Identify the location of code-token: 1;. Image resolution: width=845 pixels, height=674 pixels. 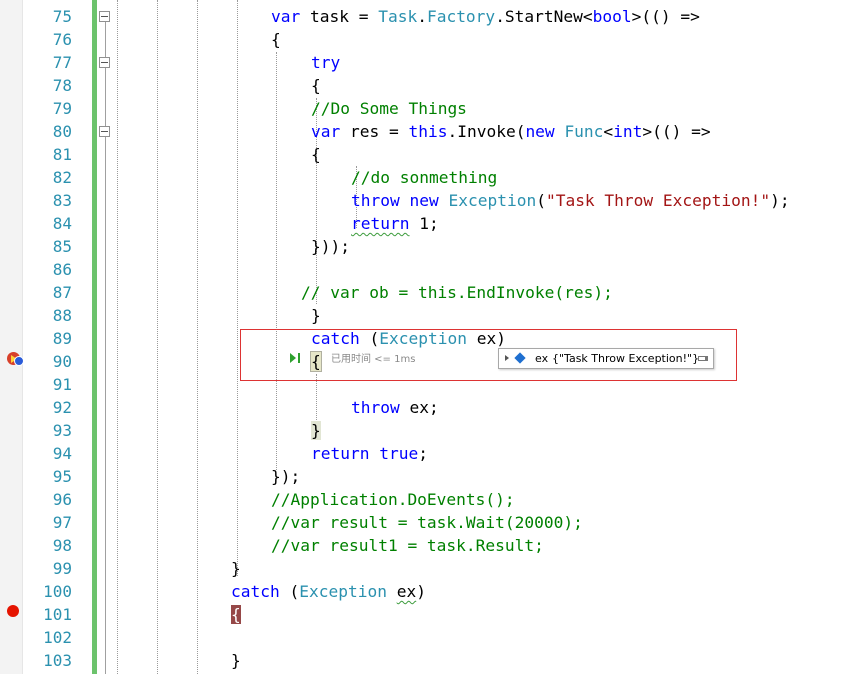
(424, 223).